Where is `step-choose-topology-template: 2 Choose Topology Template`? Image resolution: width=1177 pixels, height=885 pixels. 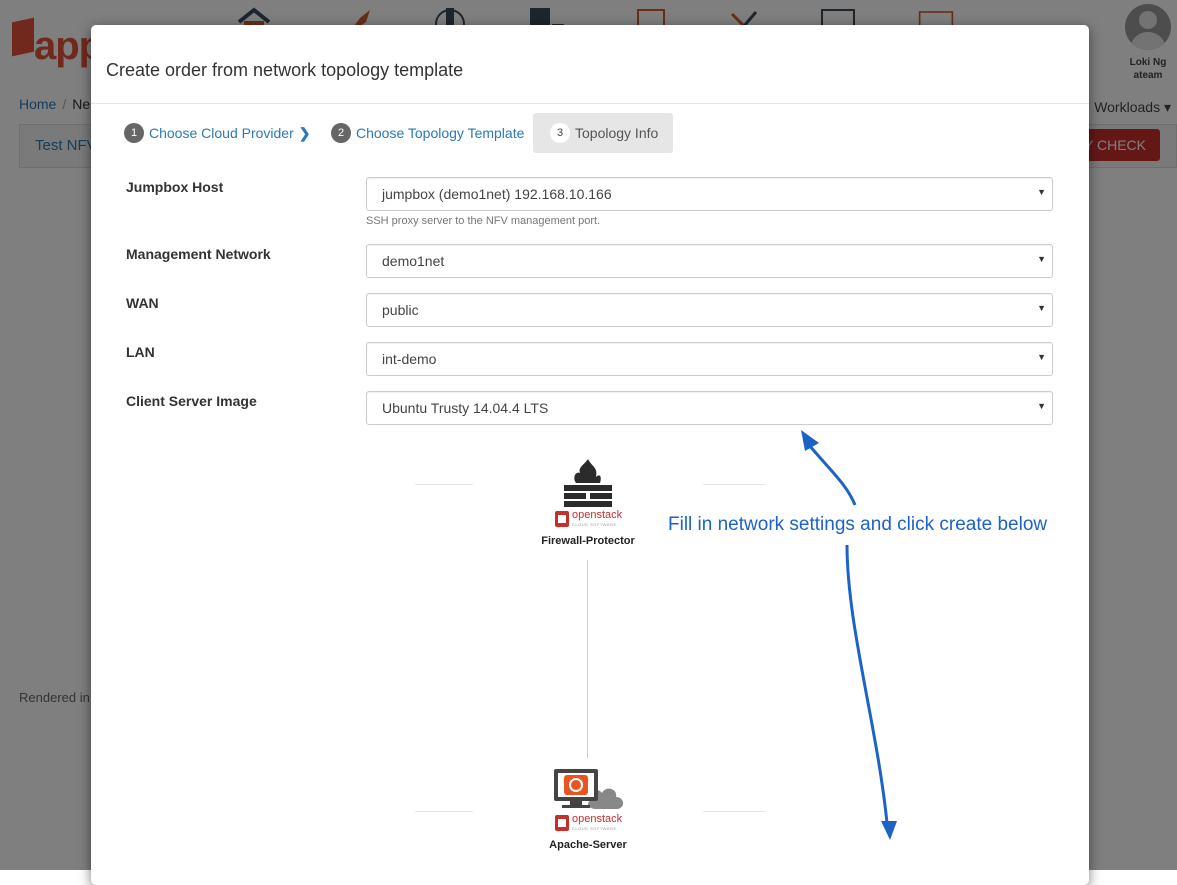
step-choose-topology-template: 2 Choose Topology Template is located at coordinates (427, 133).